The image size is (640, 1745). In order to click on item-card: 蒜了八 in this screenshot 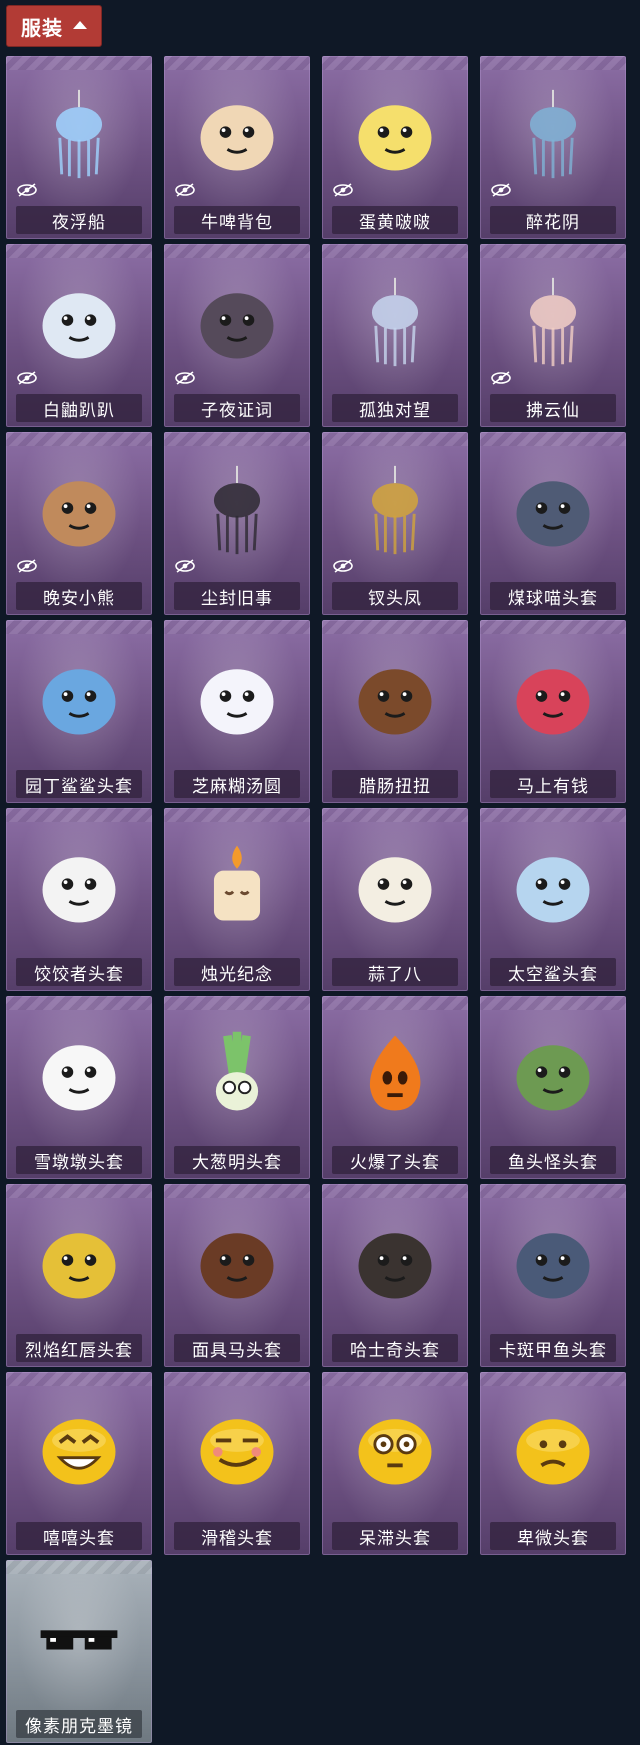, I will do `click(395, 899)`.